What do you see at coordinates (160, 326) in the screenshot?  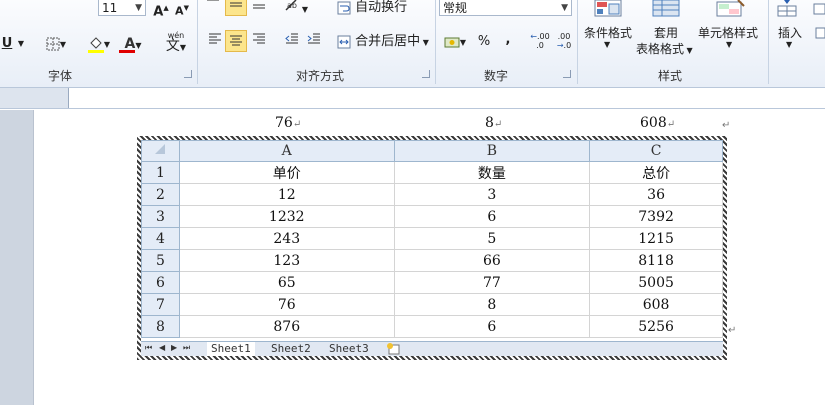 I see `row-header: 8` at bounding box center [160, 326].